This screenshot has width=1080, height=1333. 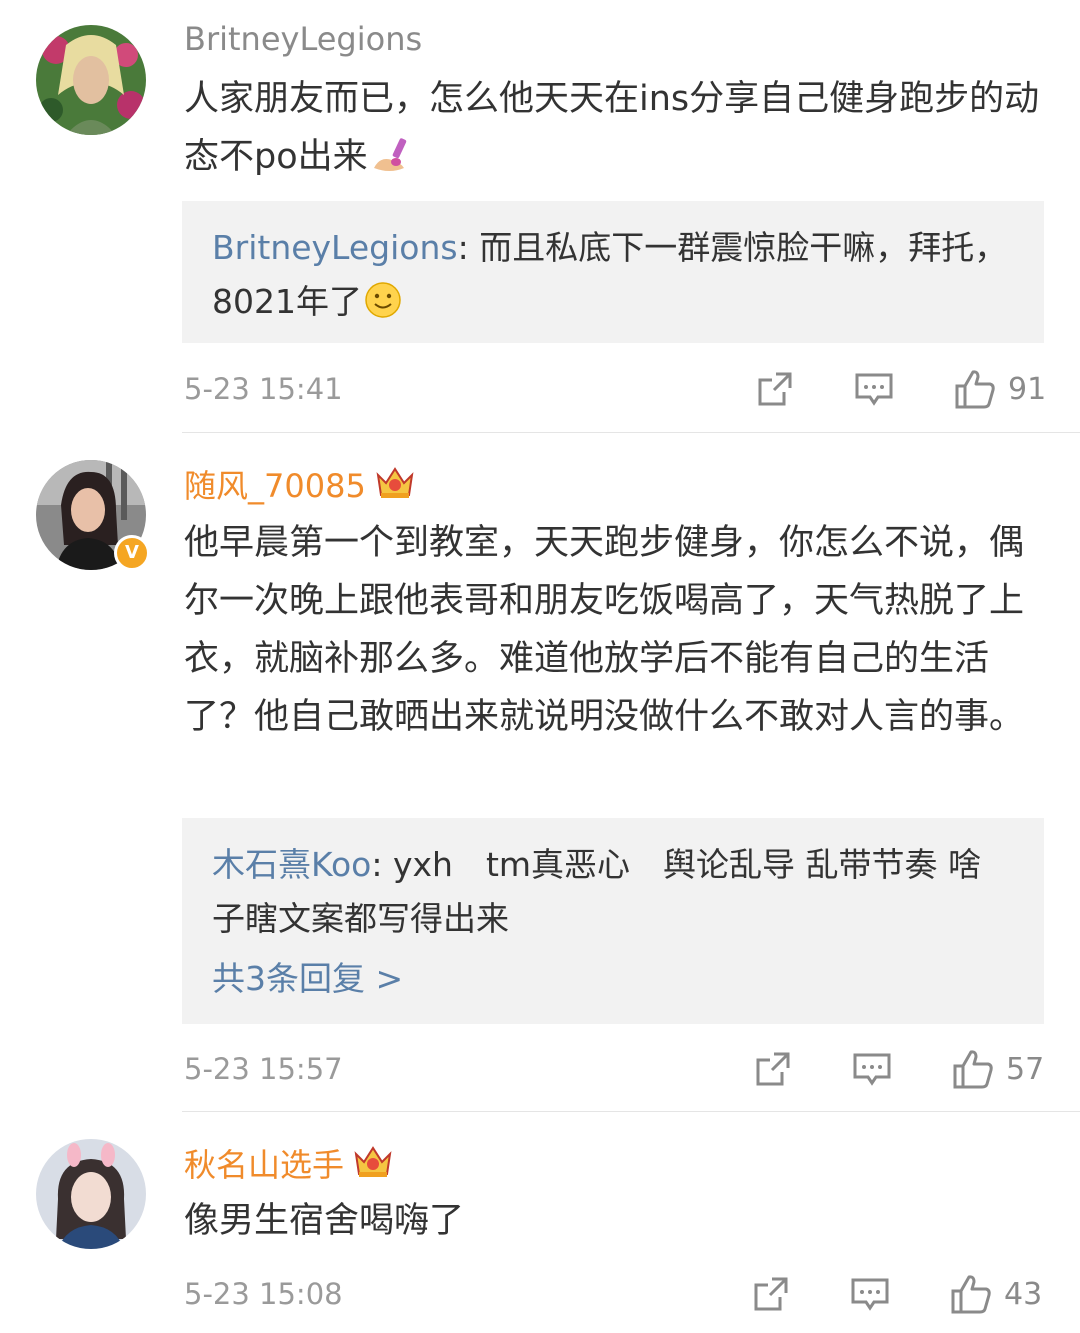 I want to click on reply-box: BritneyLegions: 而且私底下一群震惊脸干嘛，拜托，8021年了, so click(x=613, y=272).